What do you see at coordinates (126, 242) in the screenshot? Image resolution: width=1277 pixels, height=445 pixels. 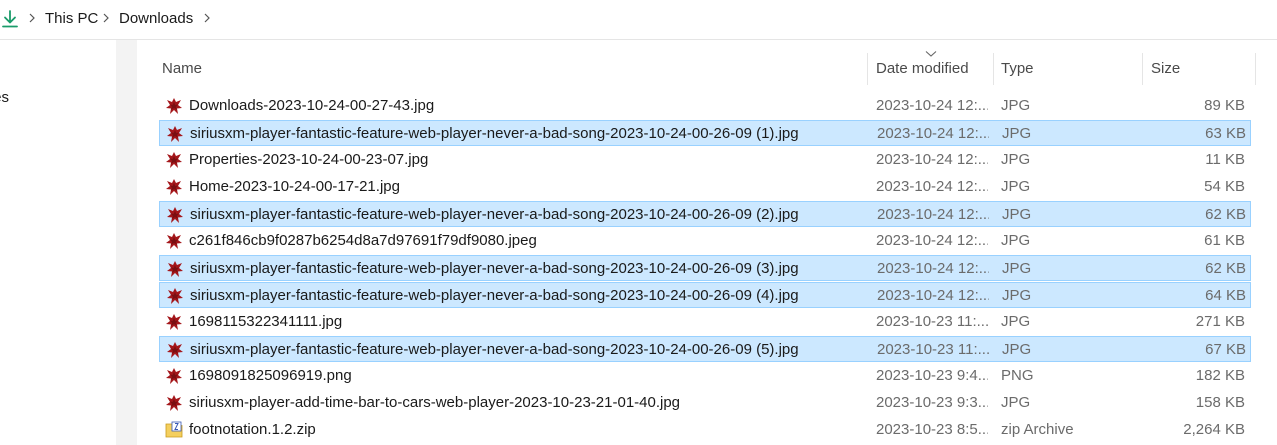 I see `nav-pane-scrollbar` at bounding box center [126, 242].